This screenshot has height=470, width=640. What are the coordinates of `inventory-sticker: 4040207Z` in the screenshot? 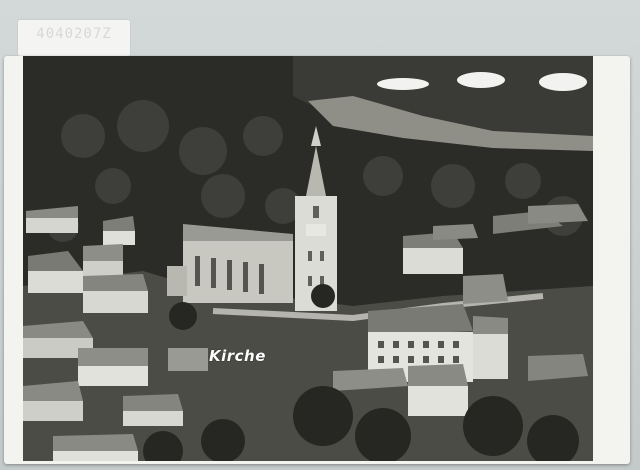 It's located at (74, 38).